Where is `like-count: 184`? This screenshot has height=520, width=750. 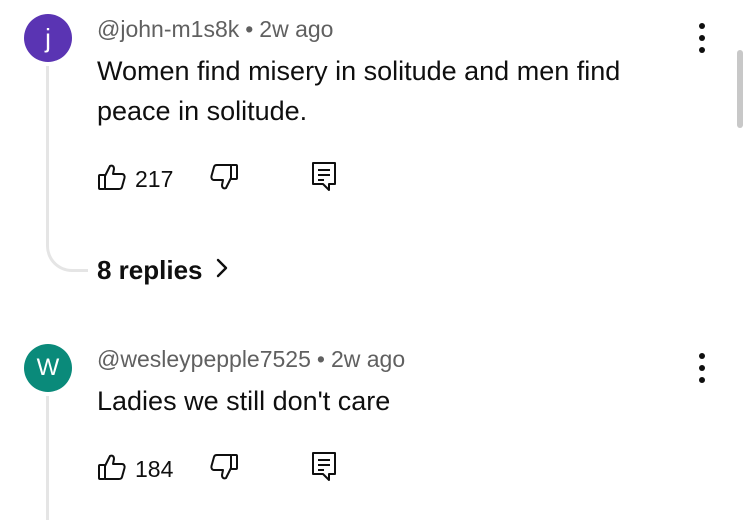
like-count: 184 is located at coordinates (154, 469).